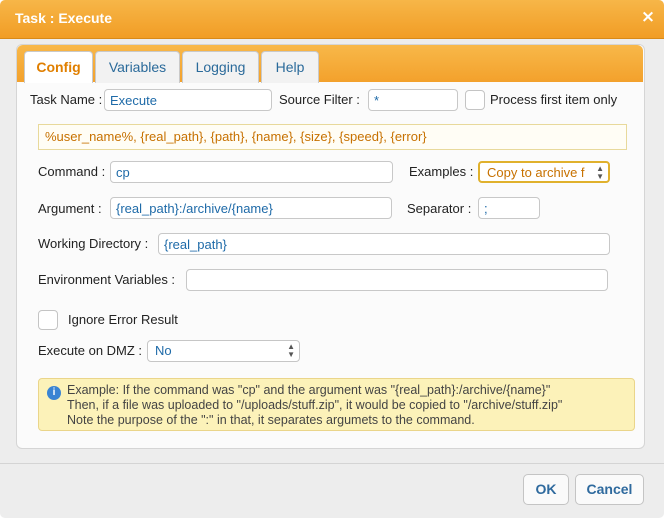 The image size is (664, 518). Describe the element at coordinates (66, 99) in the screenshot. I see `task-name-label: Task Name :` at that location.